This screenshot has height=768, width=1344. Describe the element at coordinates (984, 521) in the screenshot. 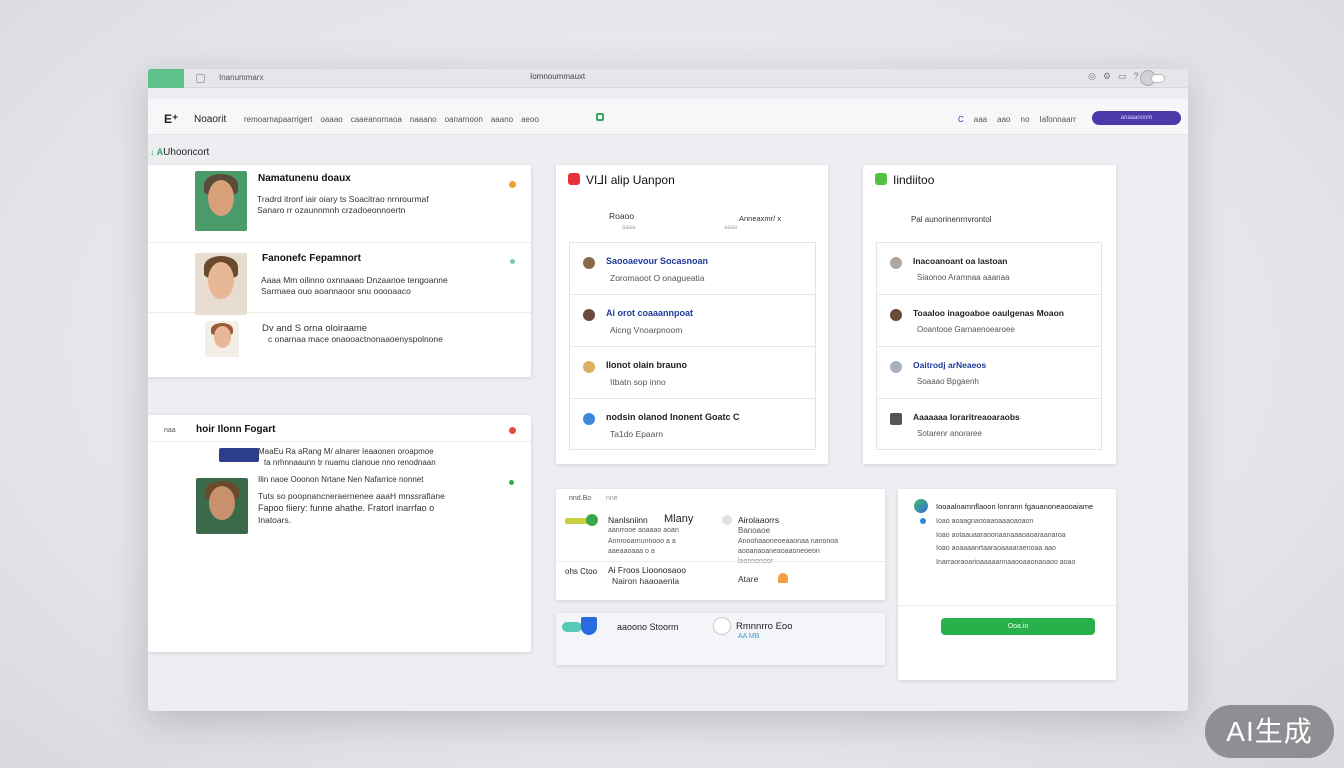

I see `checklist-item: Ioao aoaagnaooaaoaaaoaoaon` at that location.